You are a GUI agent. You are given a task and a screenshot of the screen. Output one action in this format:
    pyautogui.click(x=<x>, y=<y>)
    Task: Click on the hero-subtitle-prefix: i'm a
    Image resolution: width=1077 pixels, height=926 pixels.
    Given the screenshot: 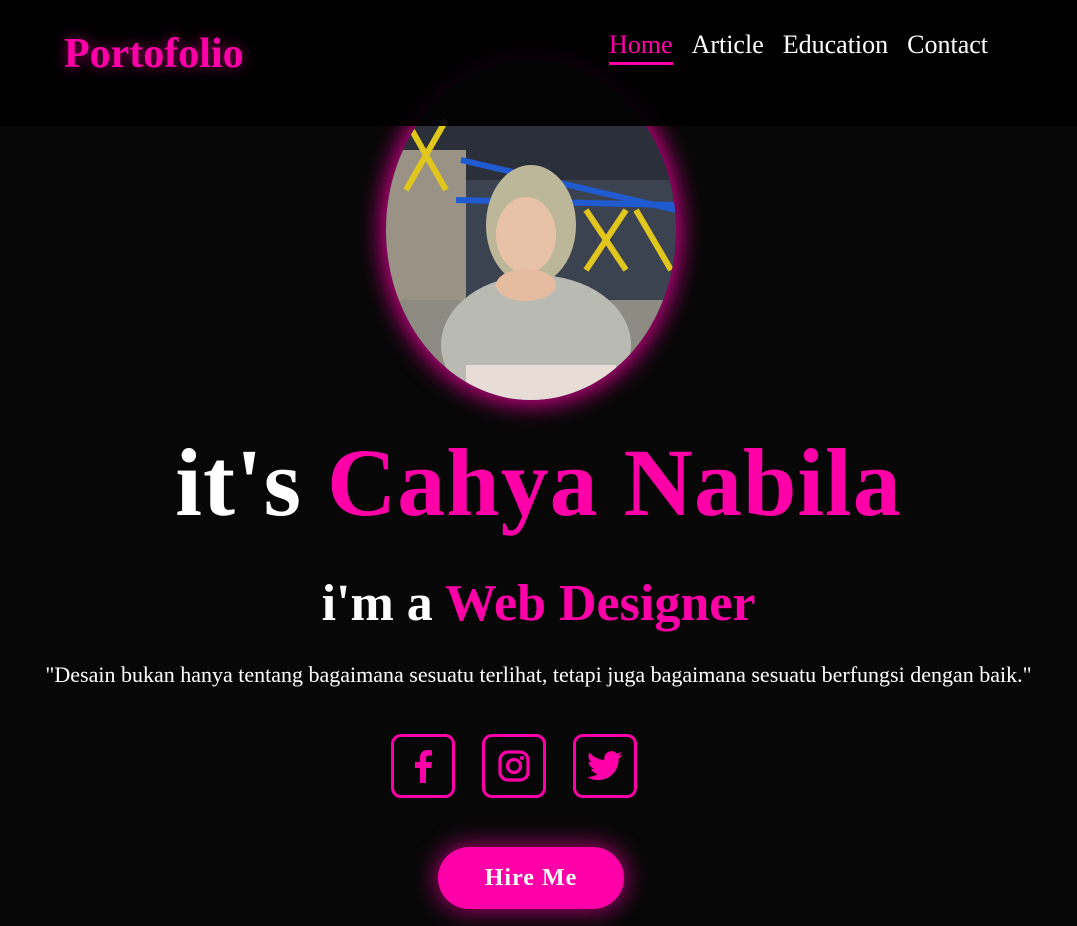 What is the action you would take?
    pyautogui.click(x=377, y=603)
    